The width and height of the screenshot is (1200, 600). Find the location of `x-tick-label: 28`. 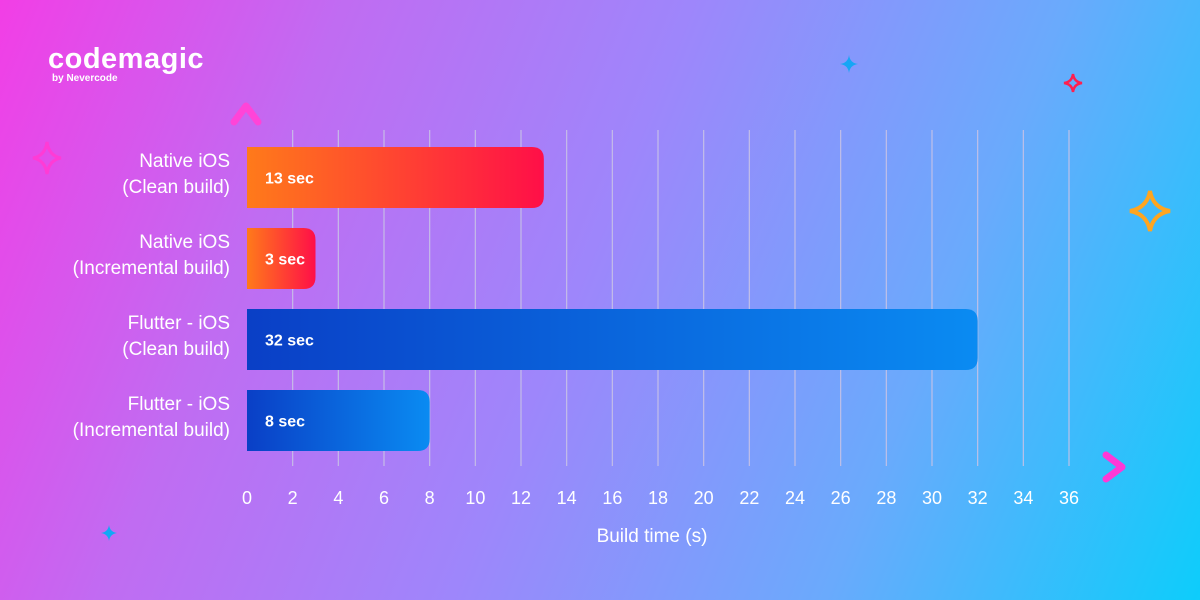

x-tick-label: 28 is located at coordinates (886, 498).